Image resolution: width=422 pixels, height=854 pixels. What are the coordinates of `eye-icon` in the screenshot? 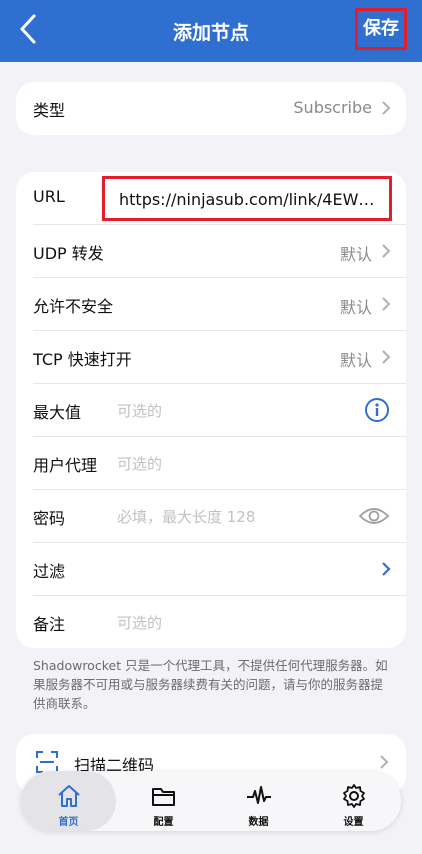 It's located at (374, 516).